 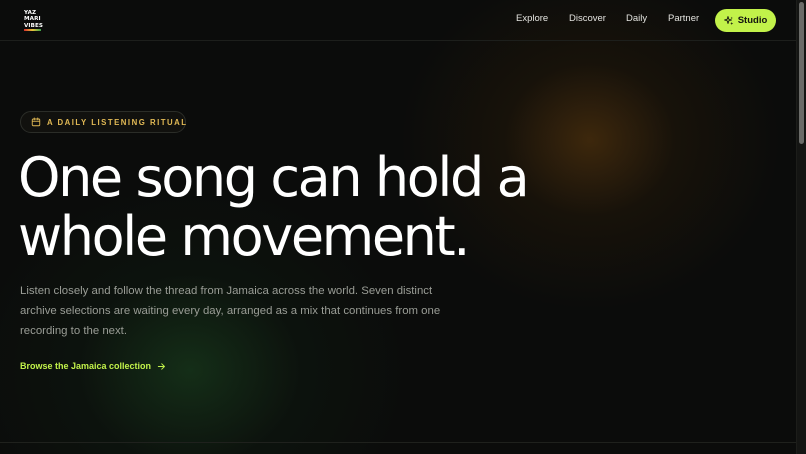 What do you see at coordinates (683, 18) in the screenshot?
I see `nav-item-partner: Partner` at bounding box center [683, 18].